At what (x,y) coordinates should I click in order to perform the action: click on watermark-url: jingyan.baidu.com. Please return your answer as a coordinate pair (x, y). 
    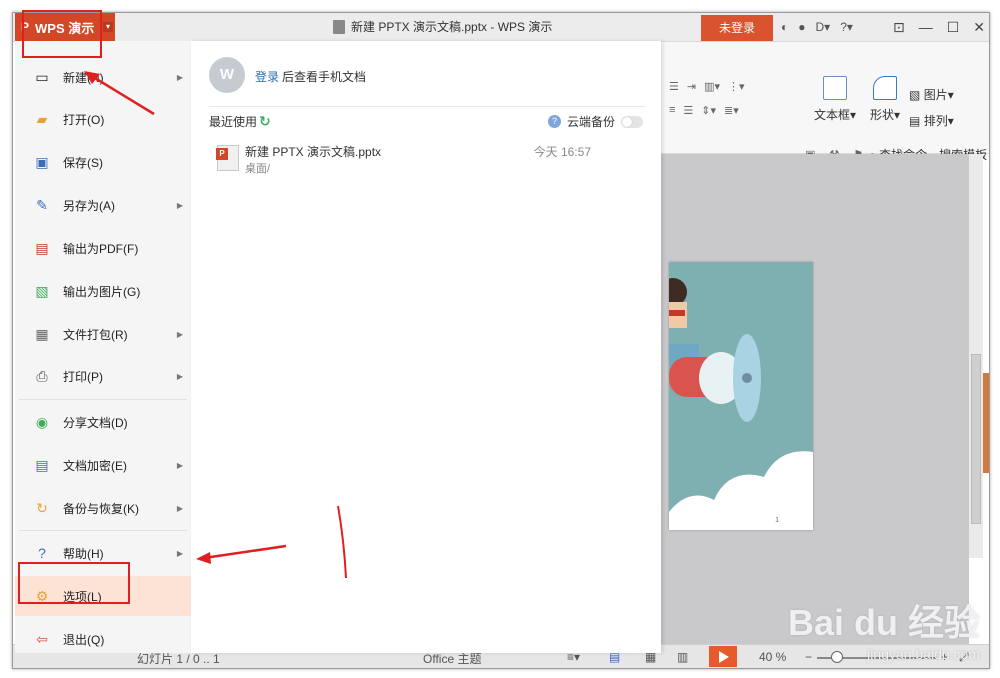
    Looking at the image, I should click on (923, 654).